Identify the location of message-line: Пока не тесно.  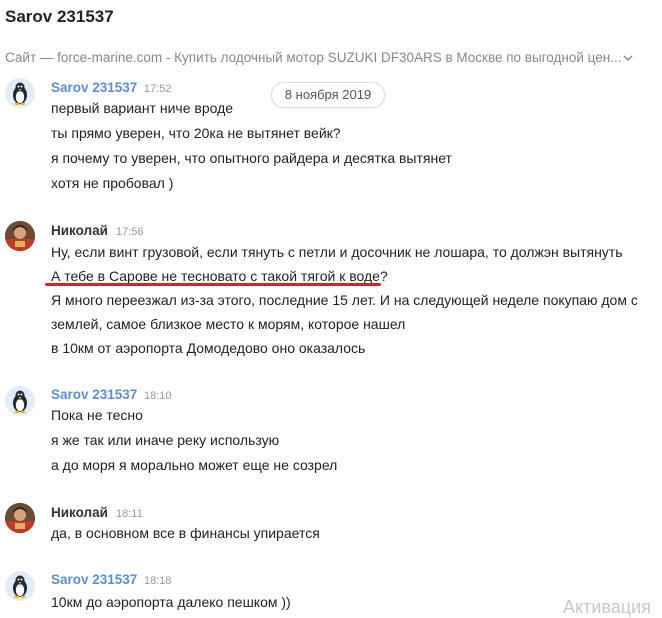
(97, 415).